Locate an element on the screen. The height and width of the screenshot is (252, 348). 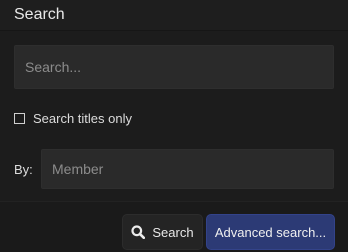
search-header: Search is located at coordinates (174, 15).